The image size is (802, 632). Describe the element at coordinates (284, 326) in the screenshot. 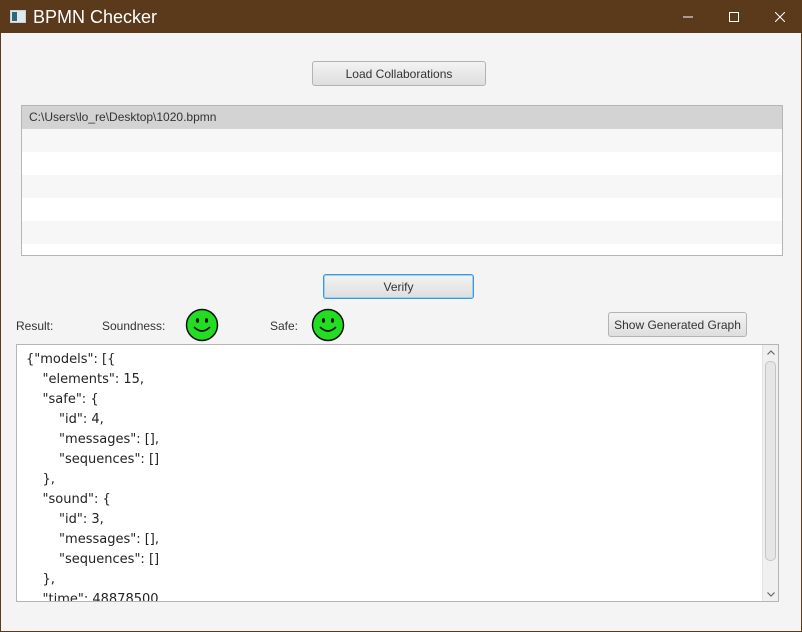

I see `safe-label: Safe:` at that location.